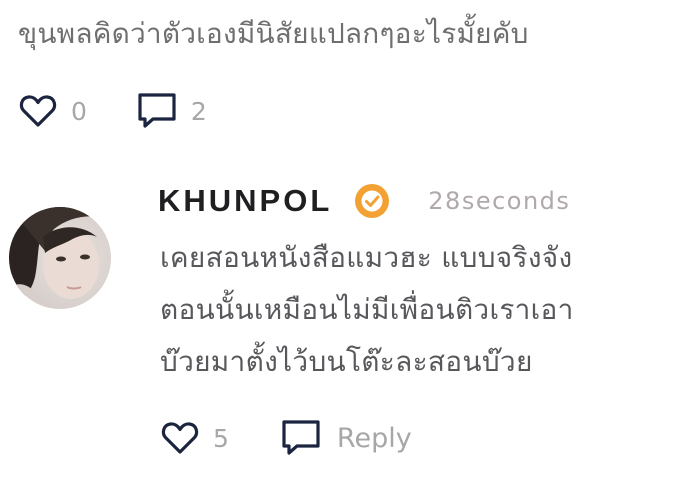  I want to click on reply-text-line: เคยสอนหนังสือแมวฮะ แบบจริงจัง, so click(366, 257).